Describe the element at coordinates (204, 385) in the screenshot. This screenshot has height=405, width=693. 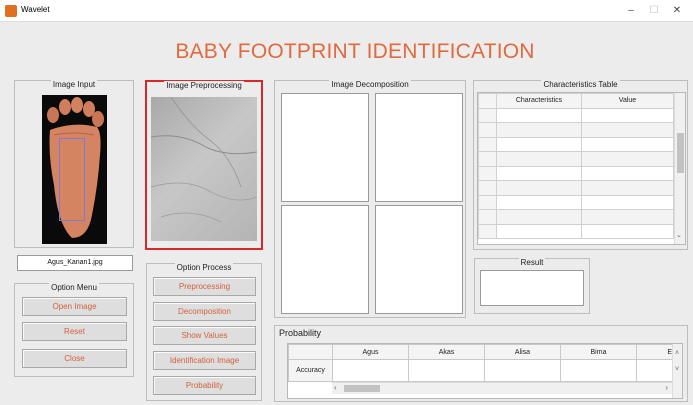
I see `probability-button: Probability` at that location.